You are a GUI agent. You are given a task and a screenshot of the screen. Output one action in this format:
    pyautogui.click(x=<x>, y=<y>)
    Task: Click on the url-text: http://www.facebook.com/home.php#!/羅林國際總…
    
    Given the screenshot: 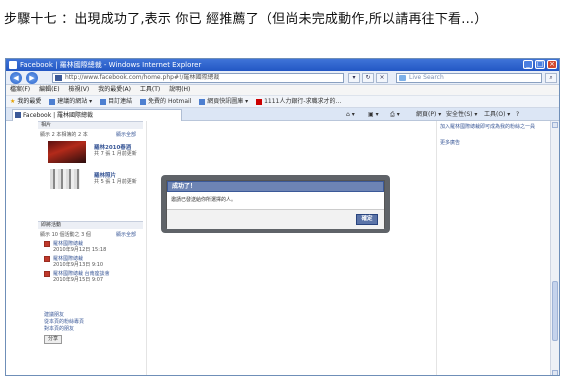 What is the action you would take?
    pyautogui.click(x=142, y=77)
    